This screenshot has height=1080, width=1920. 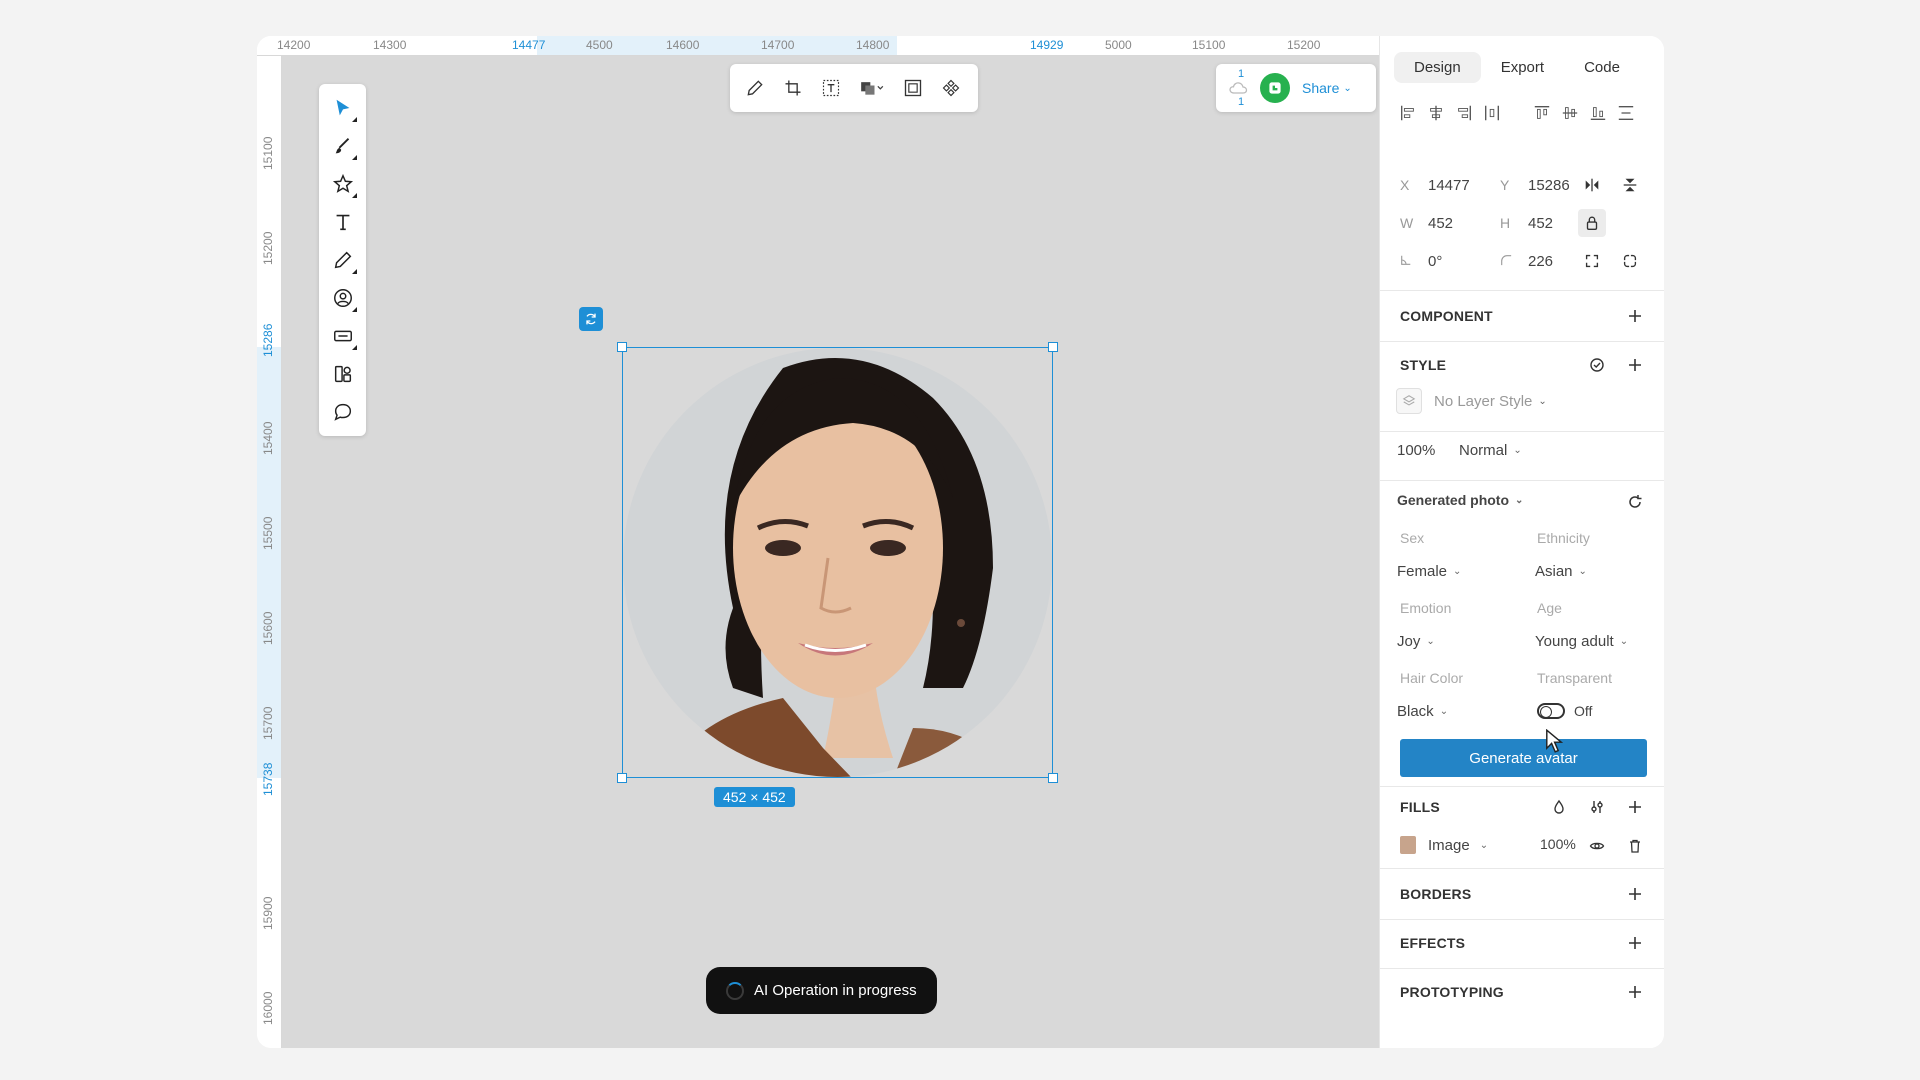 What do you see at coordinates (268, 533) in the screenshot?
I see `ruler-label: 15500` at bounding box center [268, 533].